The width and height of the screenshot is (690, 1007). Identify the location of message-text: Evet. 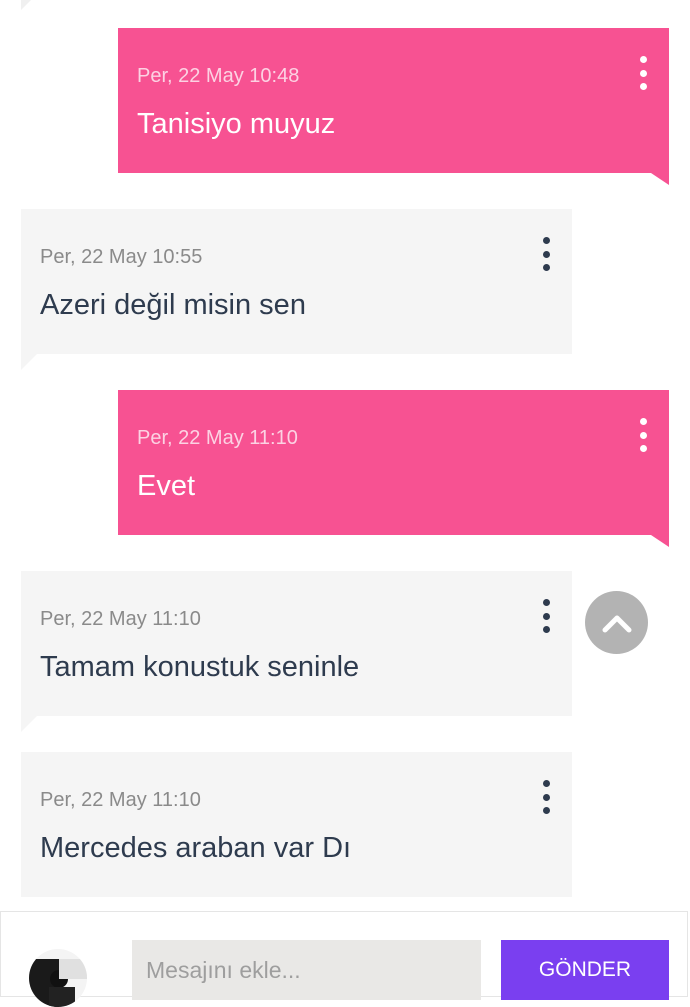
(166, 486).